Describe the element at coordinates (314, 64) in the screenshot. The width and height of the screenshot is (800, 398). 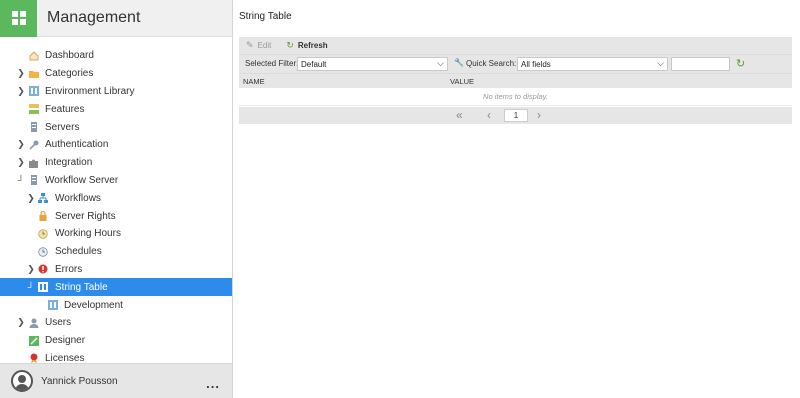
I see `selected-filter-value: Default` at that location.